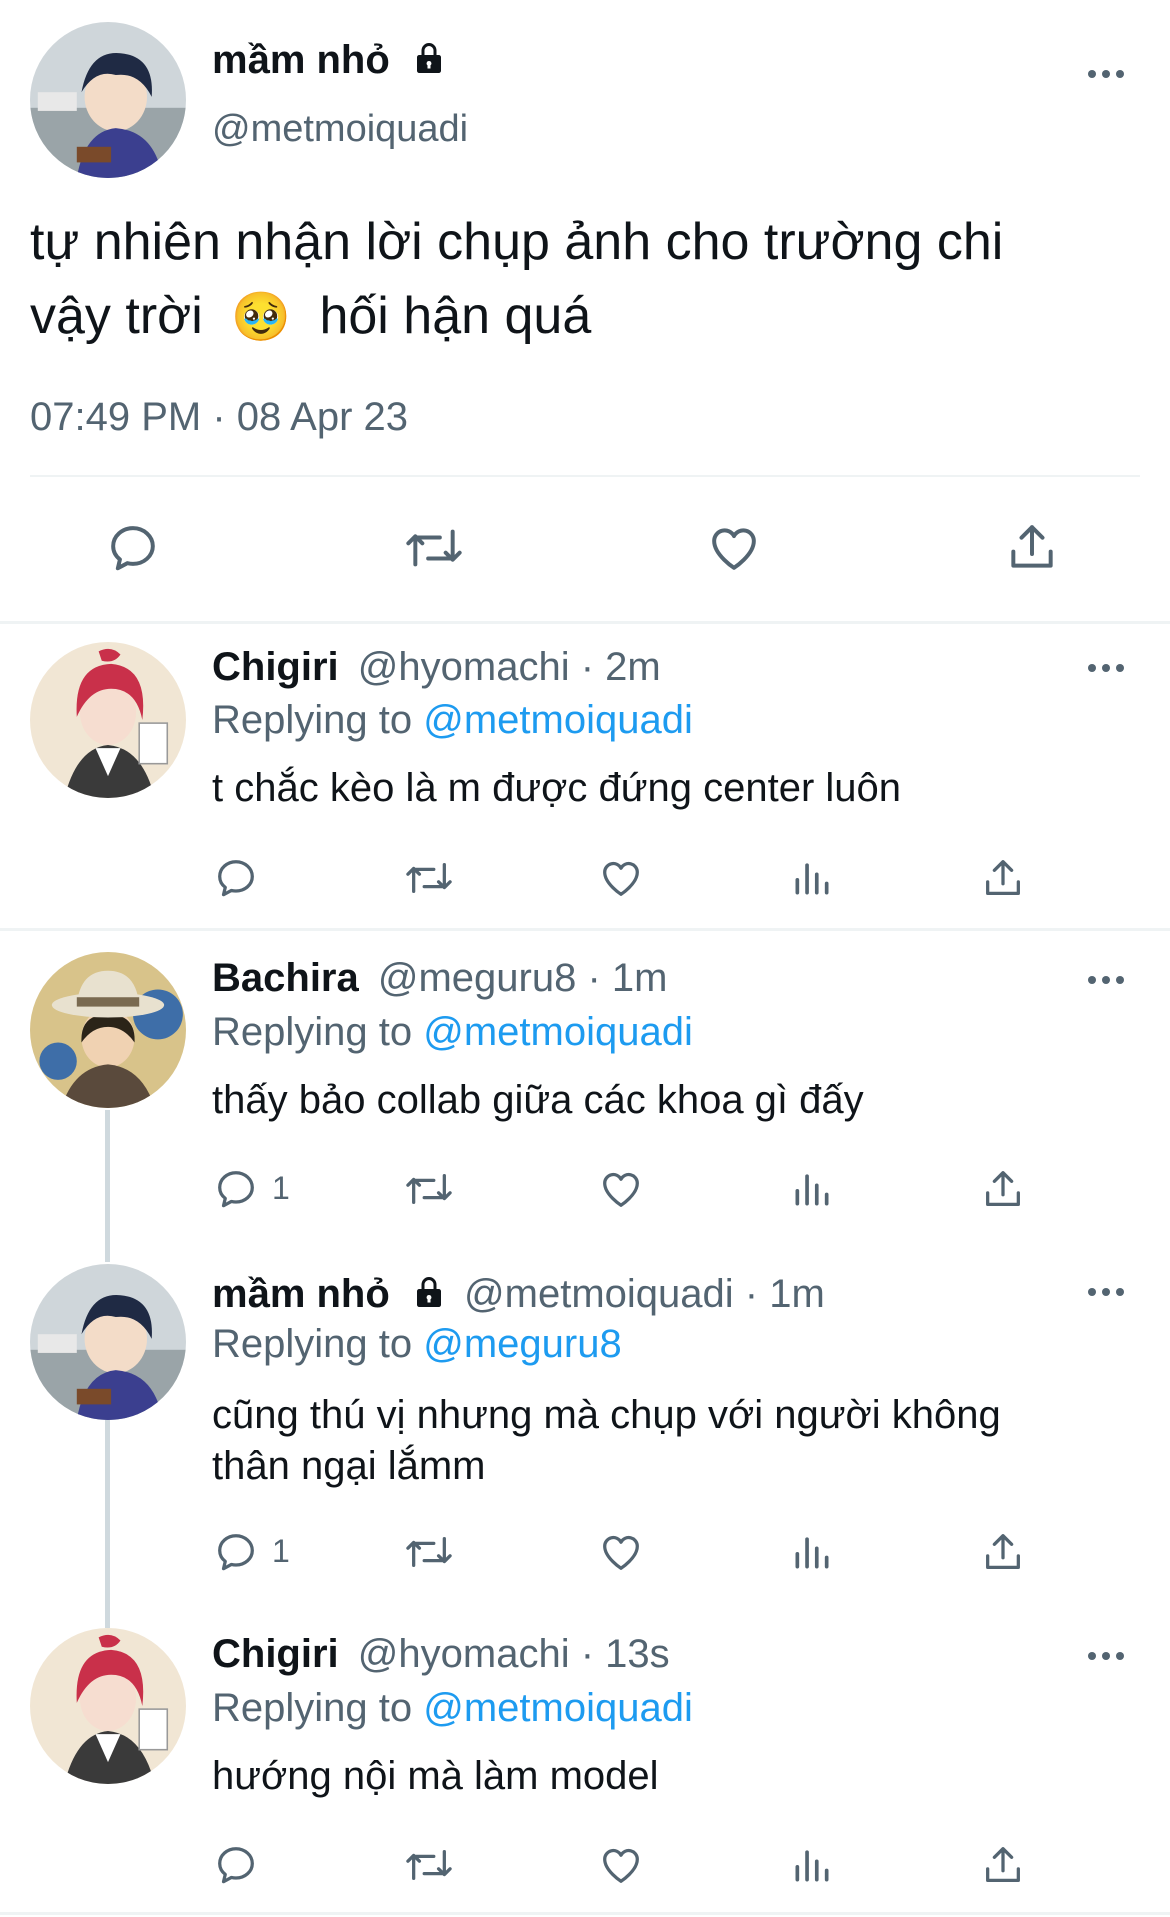 The image size is (1170, 1917). Describe the element at coordinates (522, 1344) in the screenshot. I see `replying-to-link: @meguru8` at that location.